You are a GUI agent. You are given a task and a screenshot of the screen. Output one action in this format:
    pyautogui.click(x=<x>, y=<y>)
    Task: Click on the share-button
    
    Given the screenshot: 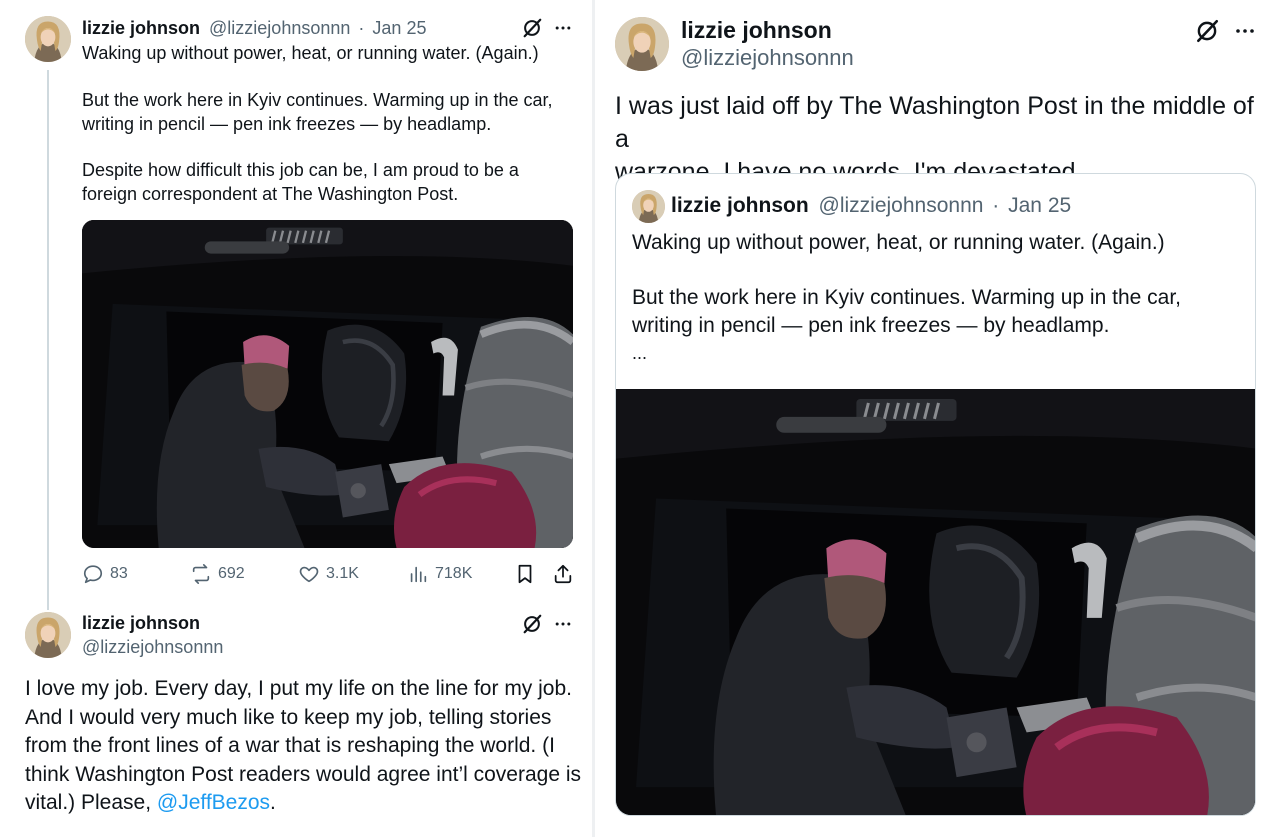 What is the action you would take?
    pyautogui.click(x=563, y=574)
    